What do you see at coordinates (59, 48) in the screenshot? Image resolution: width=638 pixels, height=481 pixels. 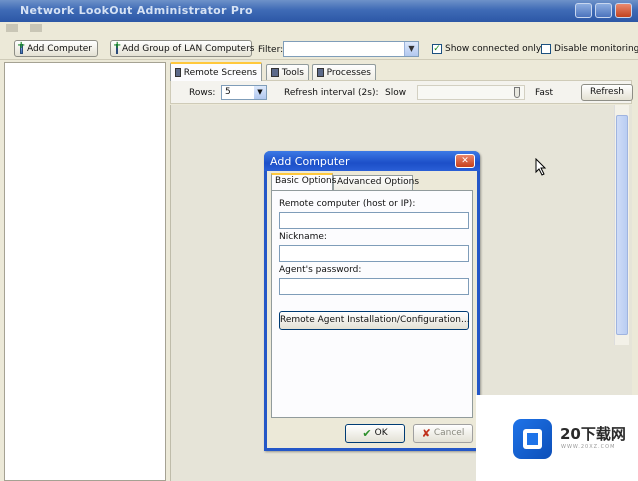 I see `add-computer-label: Add Computer` at bounding box center [59, 48].